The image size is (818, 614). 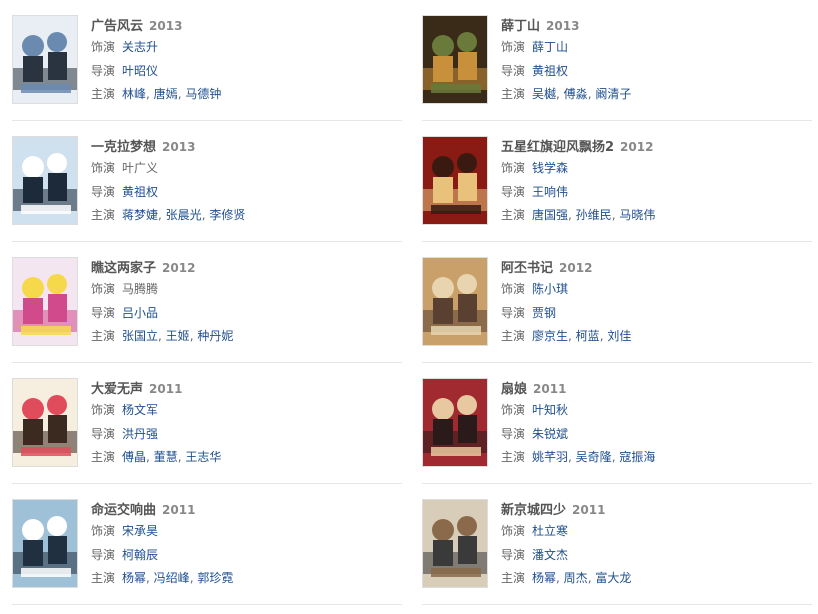 What do you see at coordinates (637, 457) in the screenshot?
I see `person-link: 寇振海` at bounding box center [637, 457].